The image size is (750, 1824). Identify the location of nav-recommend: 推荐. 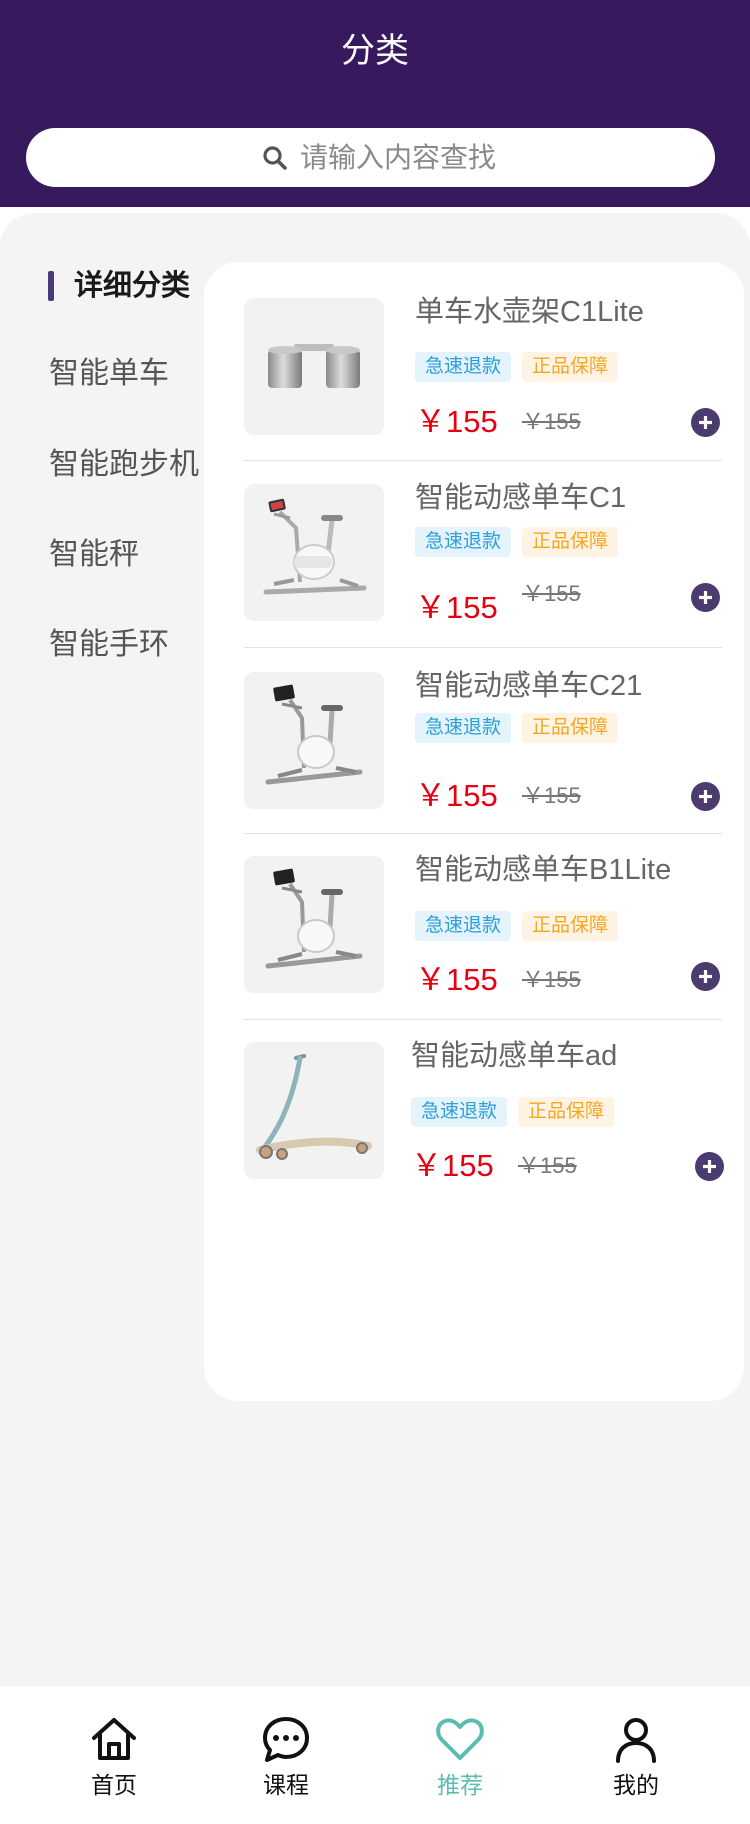
(460, 1764).